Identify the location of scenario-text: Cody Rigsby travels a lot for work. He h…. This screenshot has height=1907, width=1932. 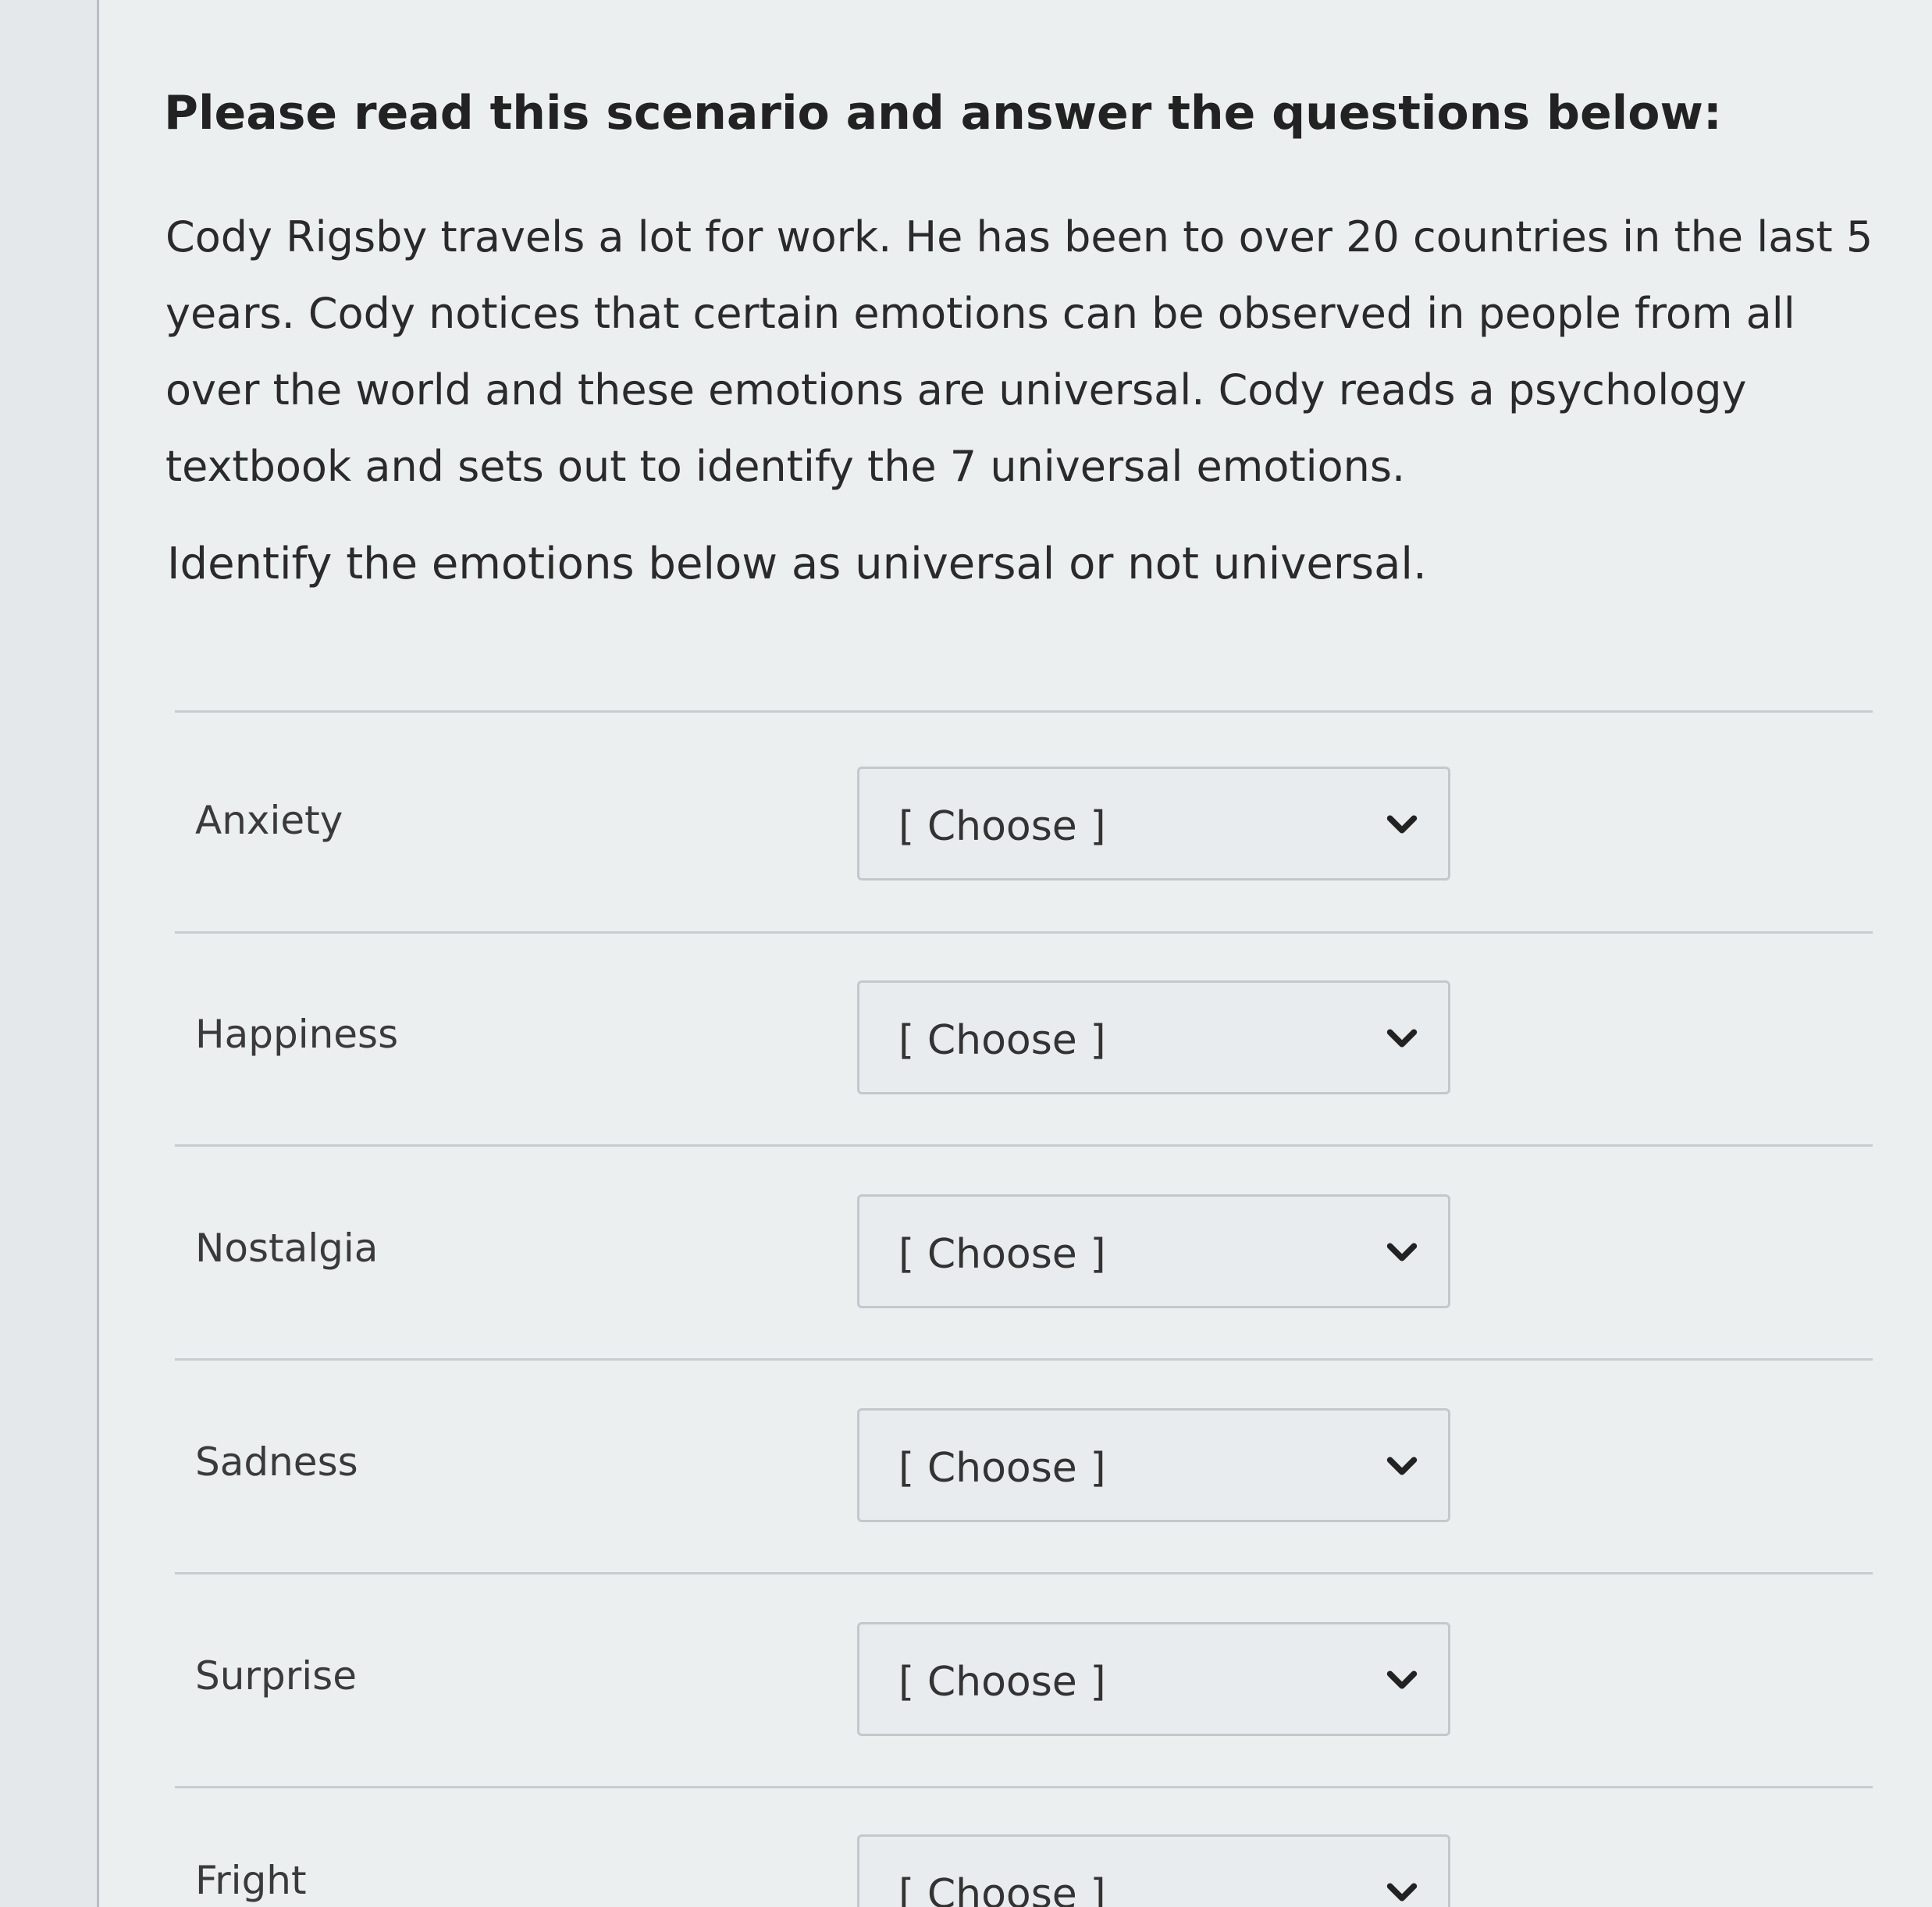
(1019, 351).